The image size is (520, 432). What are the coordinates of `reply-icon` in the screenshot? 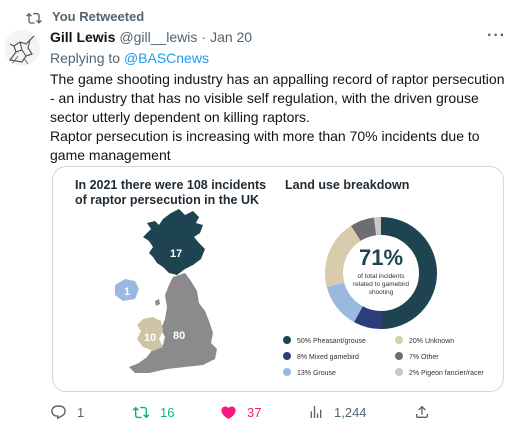 It's located at (58, 412).